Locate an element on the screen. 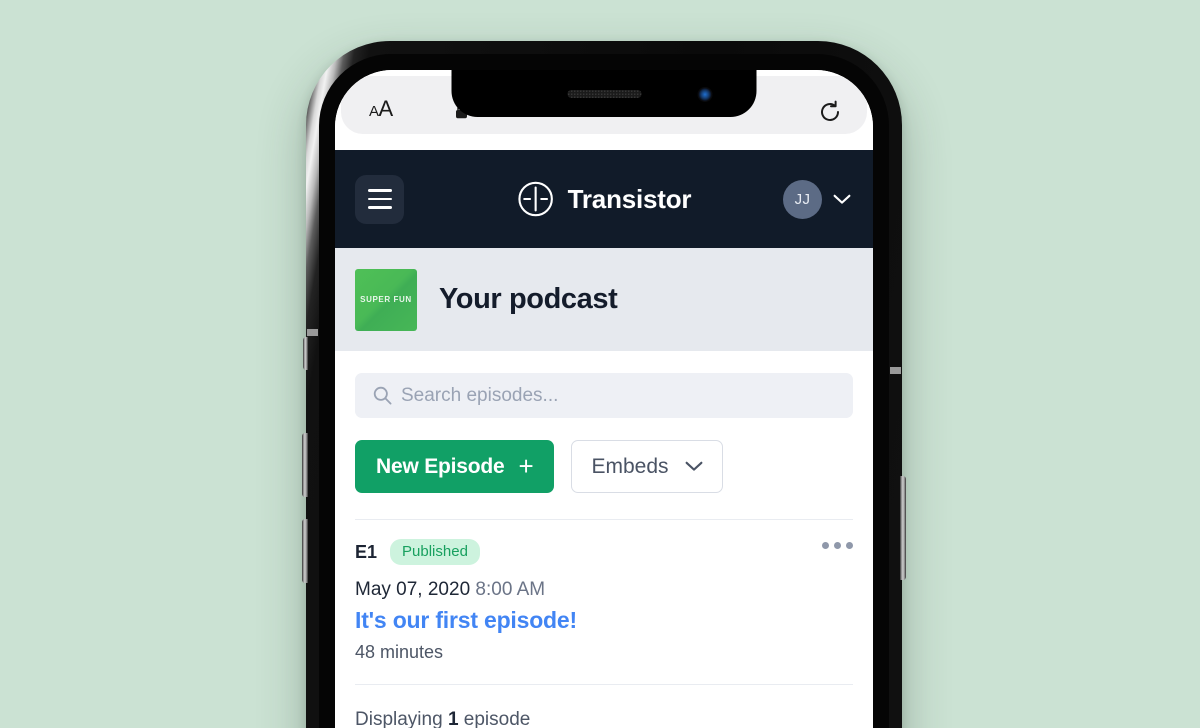 Image resolution: width=1200 pixels, height=728 pixels. new-episode-label: New Episode is located at coordinates (440, 466).